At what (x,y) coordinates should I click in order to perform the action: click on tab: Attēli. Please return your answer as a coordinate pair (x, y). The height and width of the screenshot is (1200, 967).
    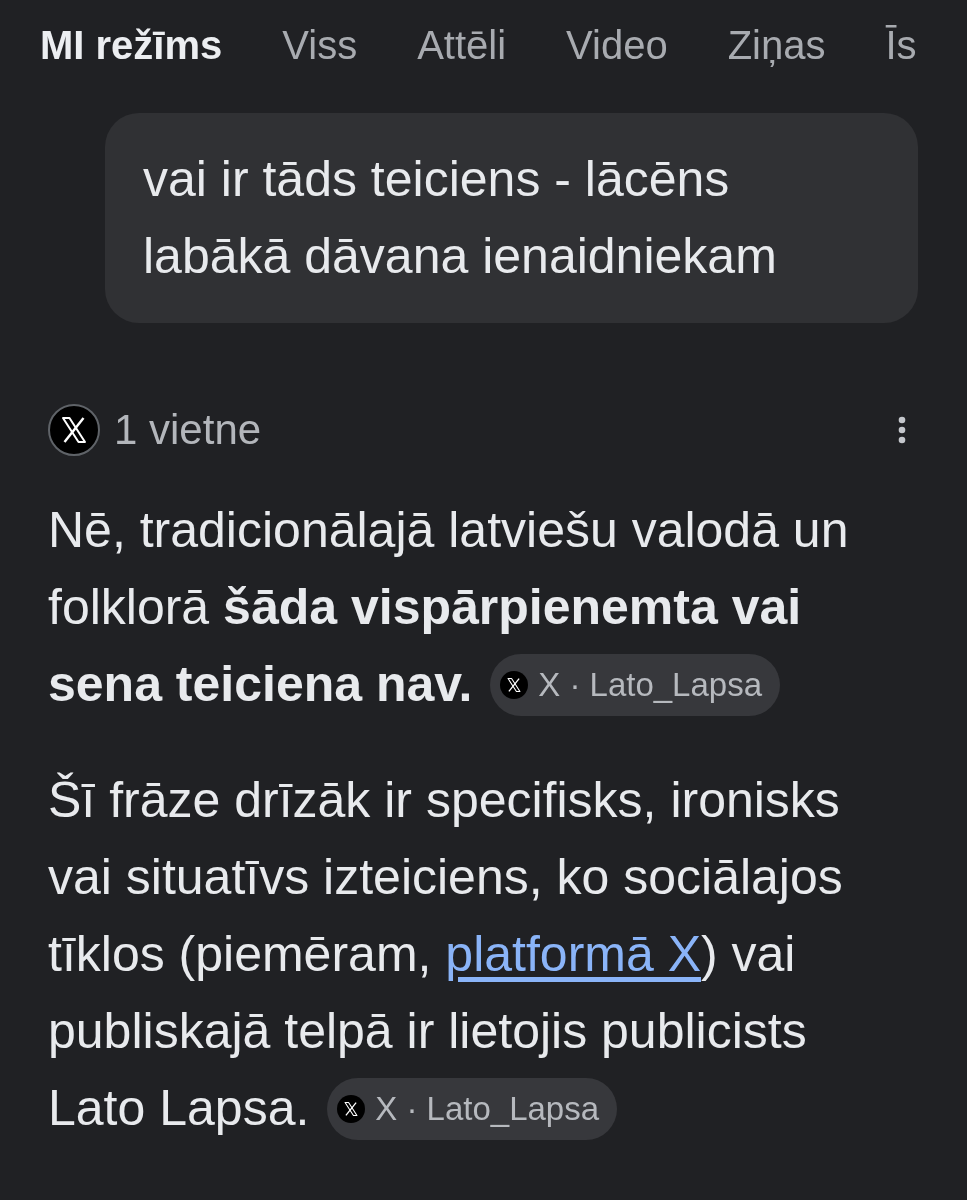
    Looking at the image, I should click on (462, 45).